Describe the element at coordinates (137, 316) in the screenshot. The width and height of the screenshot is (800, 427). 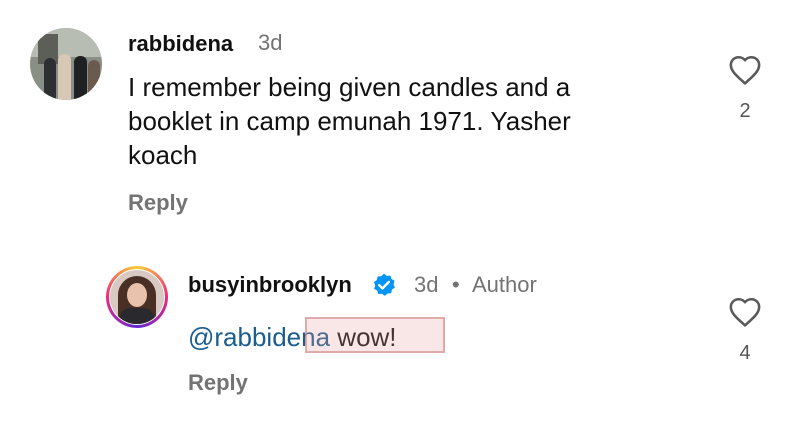
I see `avatar-photo-body` at that location.